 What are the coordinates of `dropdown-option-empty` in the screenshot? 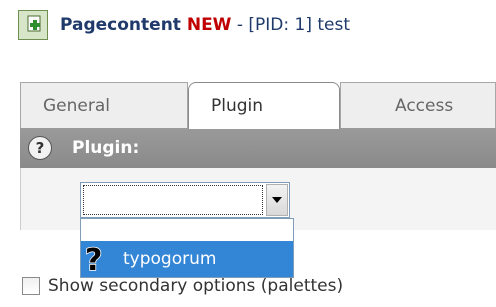 It's located at (187, 229).